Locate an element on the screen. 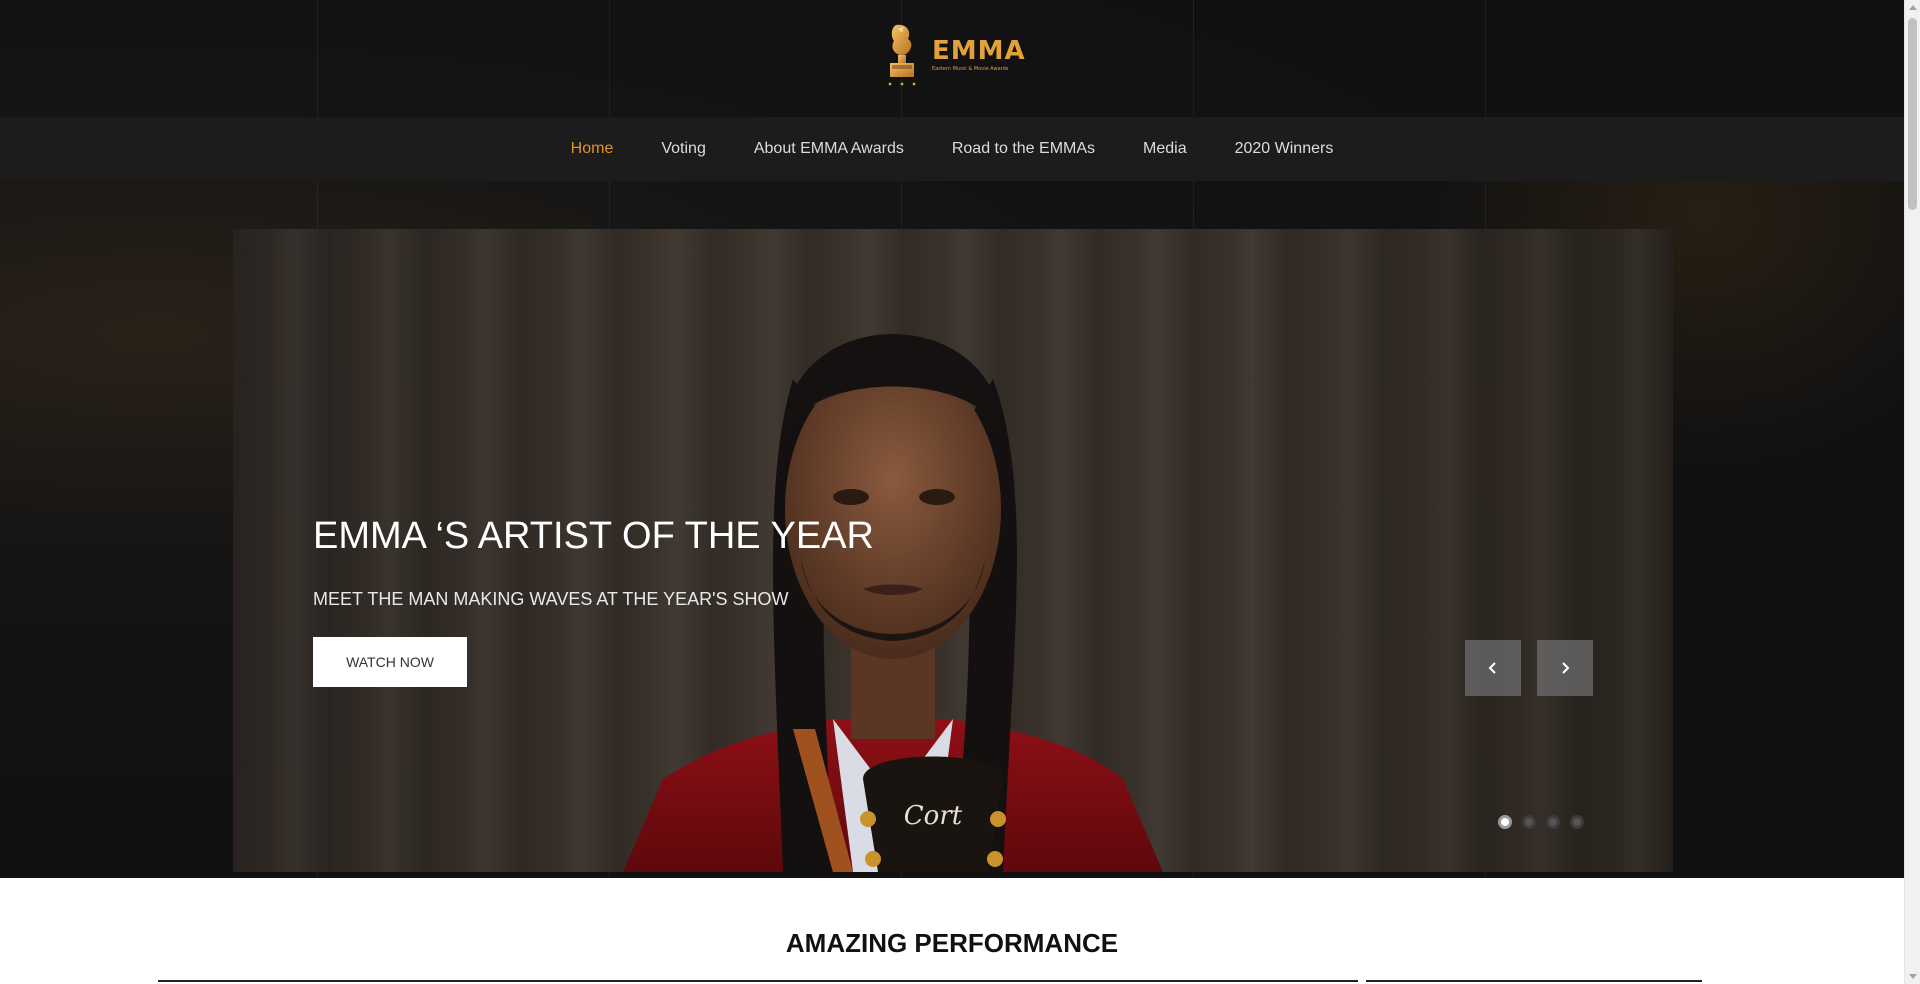 Image resolution: width=1920 pixels, height=984 pixels. trophy-logo-icon is located at coordinates (902, 55).